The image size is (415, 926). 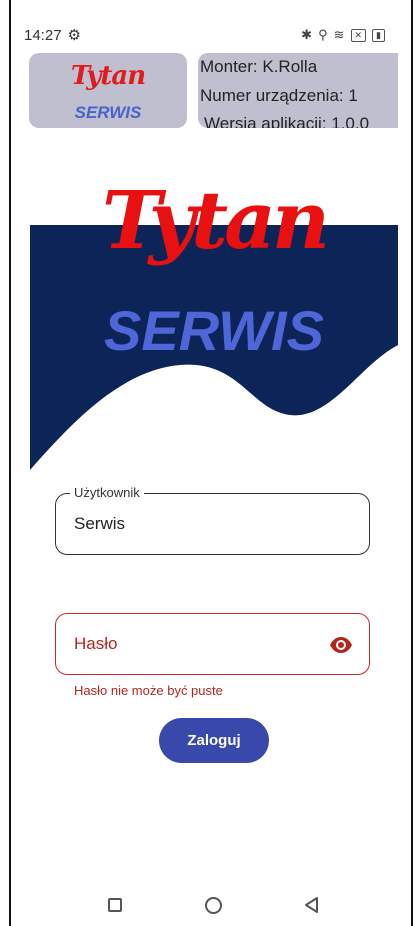 I want to click on password-error-text: Hasło nie może być puste, so click(x=148, y=690).